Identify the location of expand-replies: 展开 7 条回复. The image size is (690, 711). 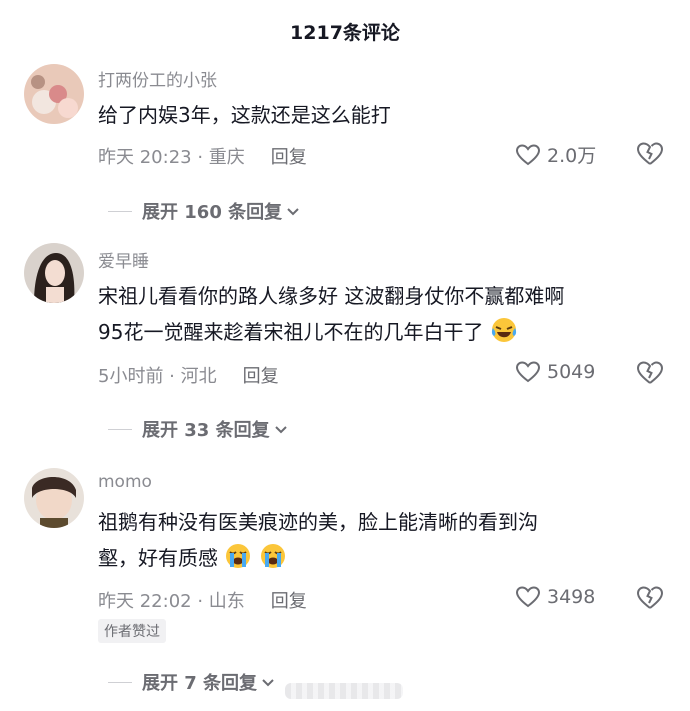
(192, 682).